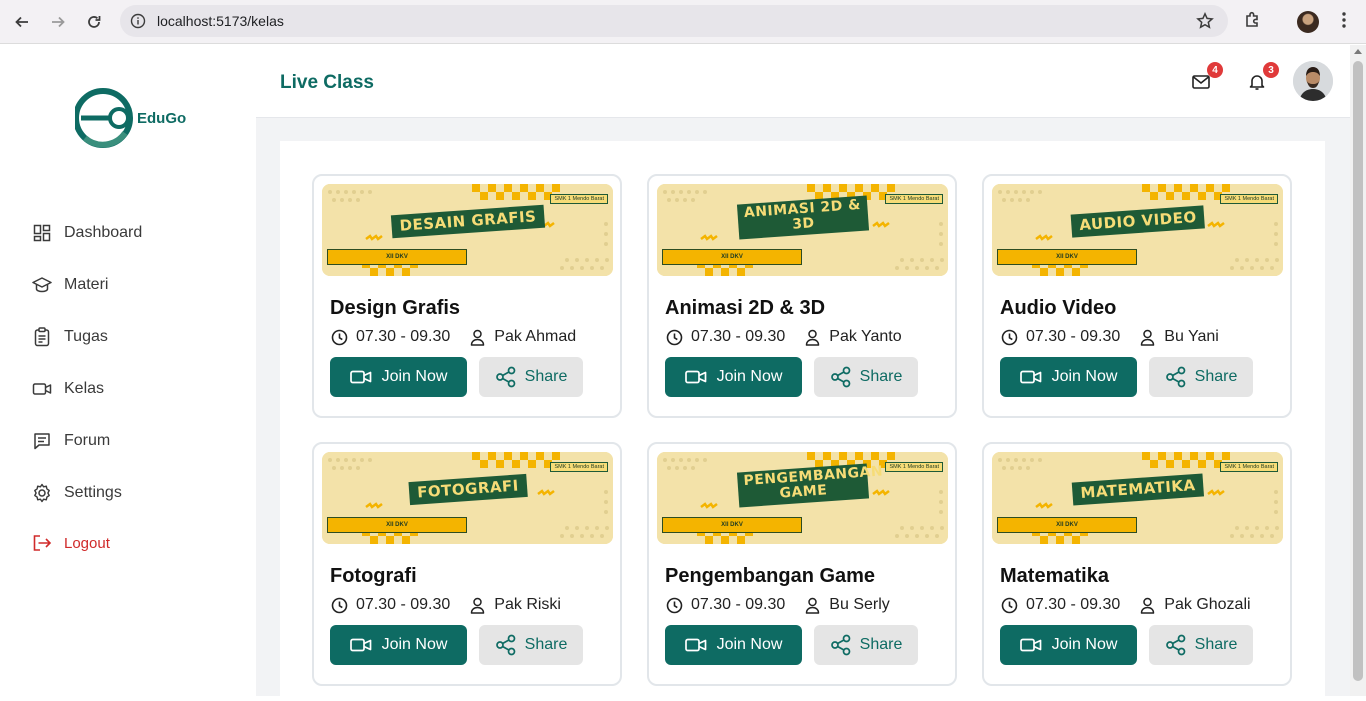 The height and width of the screenshot is (701, 1366). Describe the element at coordinates (467, 498) in the screenshot. I see `class-banner: FOTOGRAFI SMK 1 Mendo Barat XII DKV` at that location.